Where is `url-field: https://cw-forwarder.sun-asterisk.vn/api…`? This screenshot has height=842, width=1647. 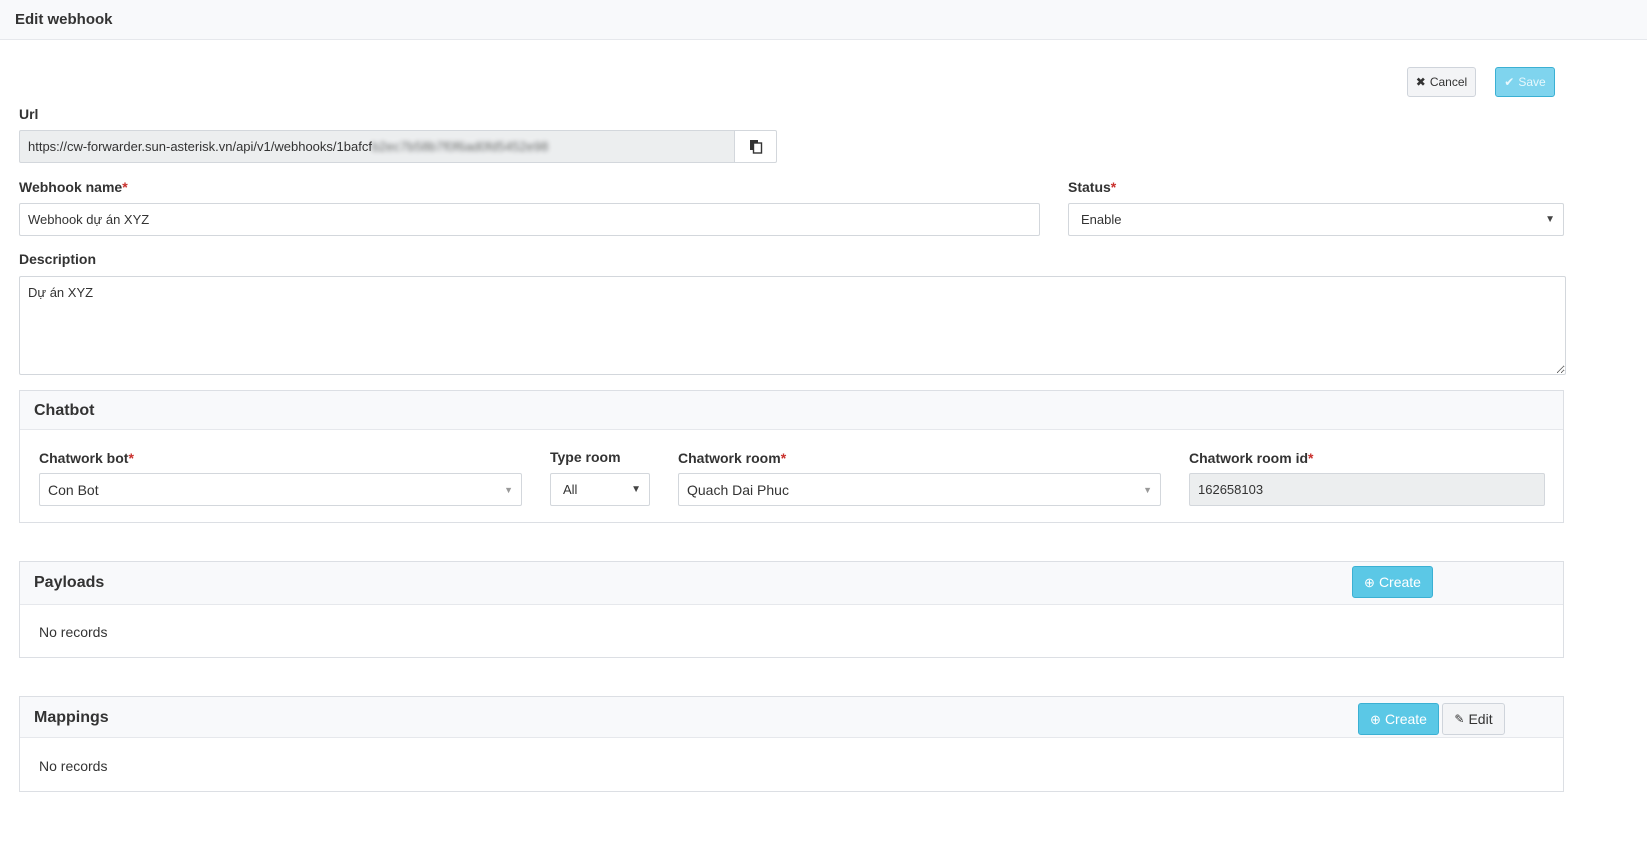
url-field: https://cw-forwarder.sun-asterisk.vn/api… is located at coordinates (377, 146).